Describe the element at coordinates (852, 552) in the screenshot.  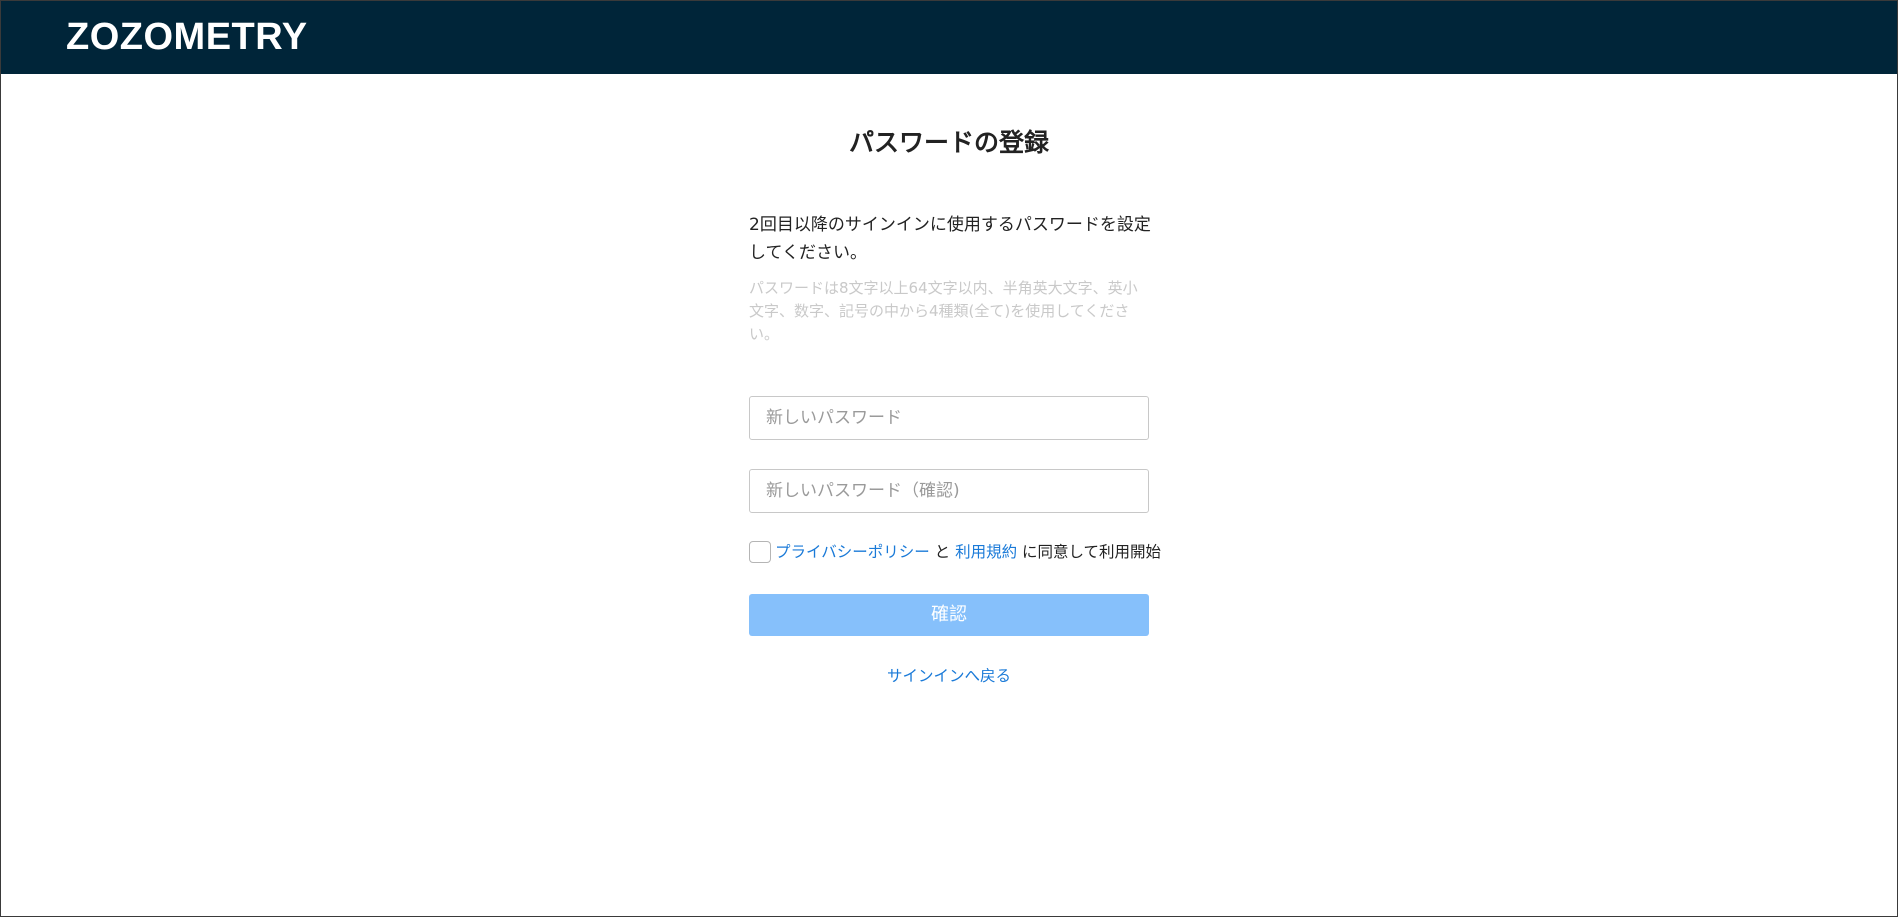
I see `privacy-policy-link: プライバシーポリシー` at that location.